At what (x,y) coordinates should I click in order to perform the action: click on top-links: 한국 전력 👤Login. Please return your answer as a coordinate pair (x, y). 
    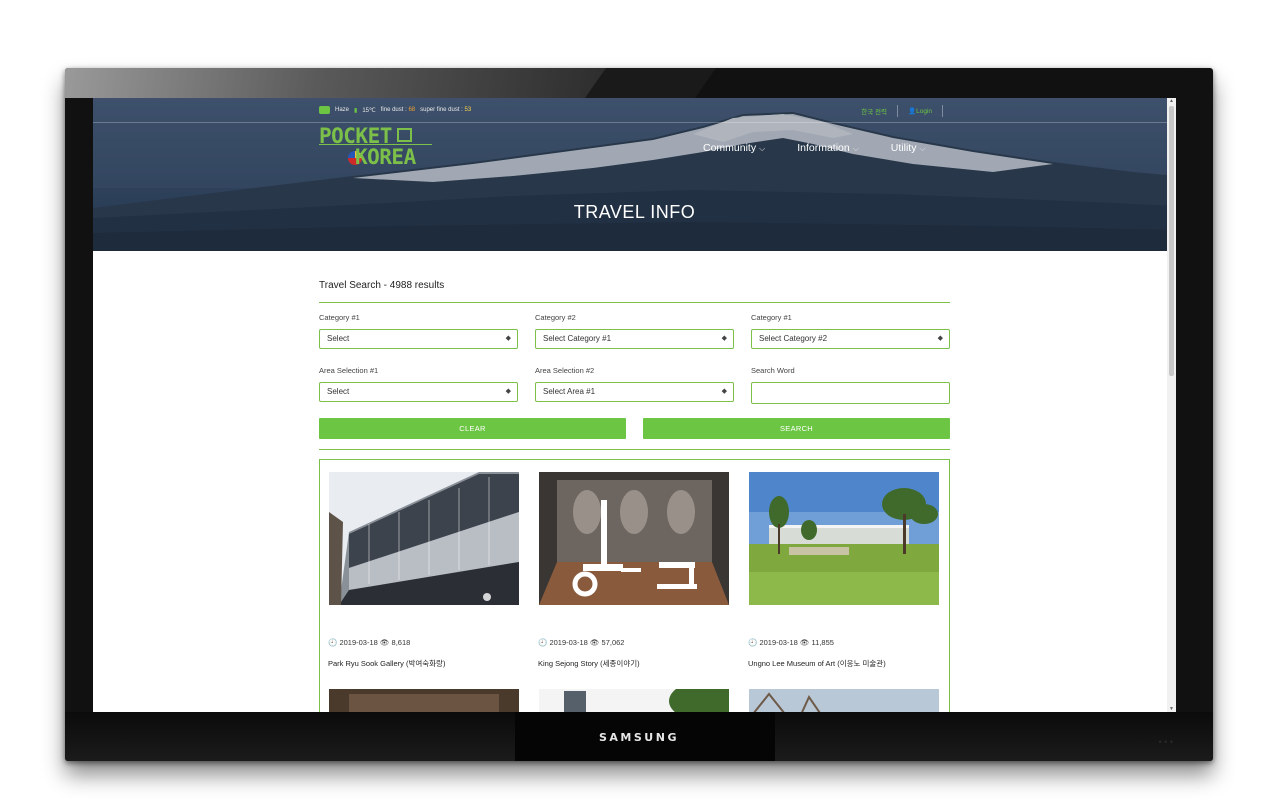
    Looking at the image, I should click on (897, 111).